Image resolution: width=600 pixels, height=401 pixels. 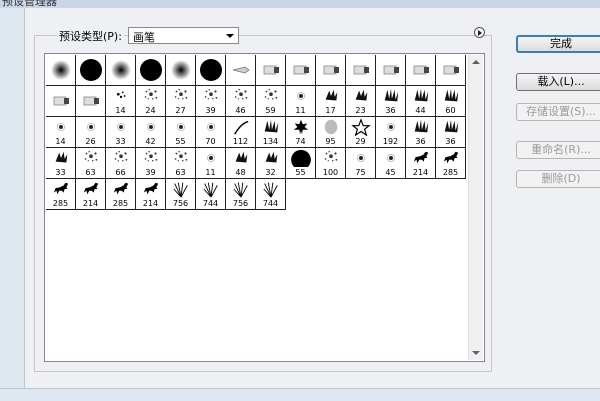 What do you see at coordinates (421, 101) in the screenshot?
I see `brush-preset-item: 44` at bounding box center [421, 101].